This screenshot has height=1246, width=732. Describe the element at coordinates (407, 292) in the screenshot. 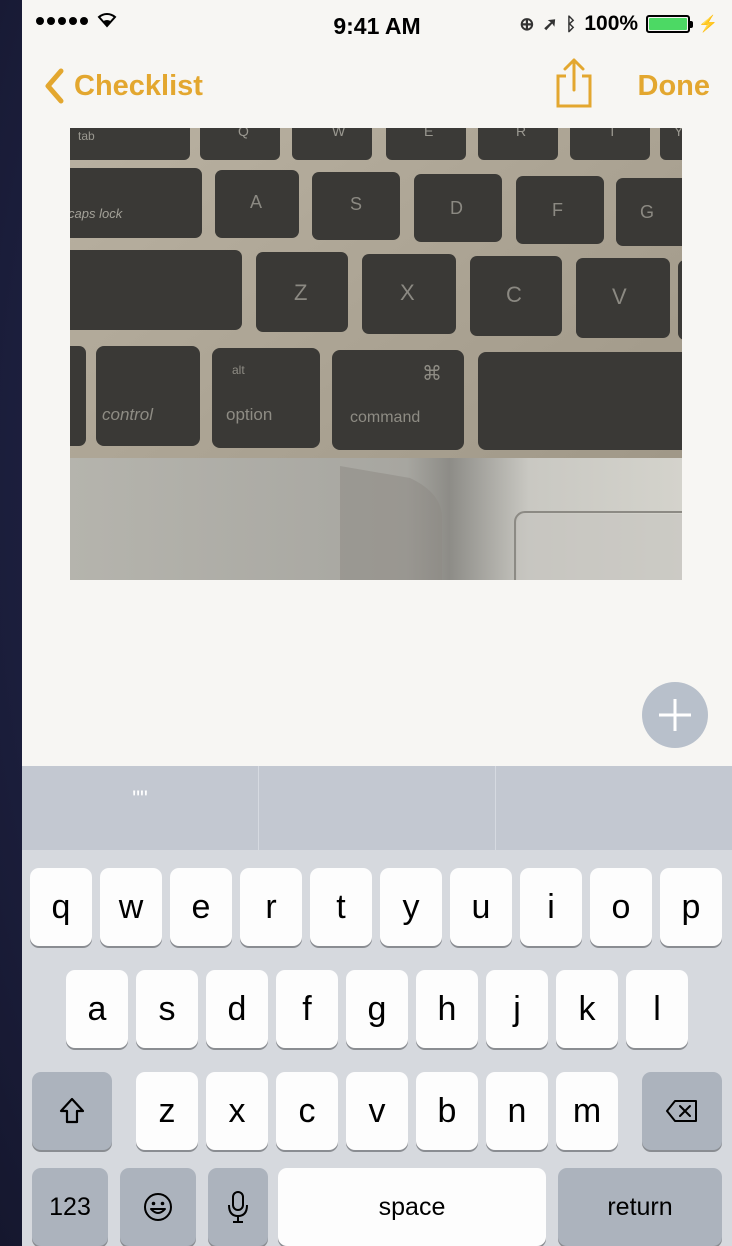

I see `photo-key-x: X` at that location.